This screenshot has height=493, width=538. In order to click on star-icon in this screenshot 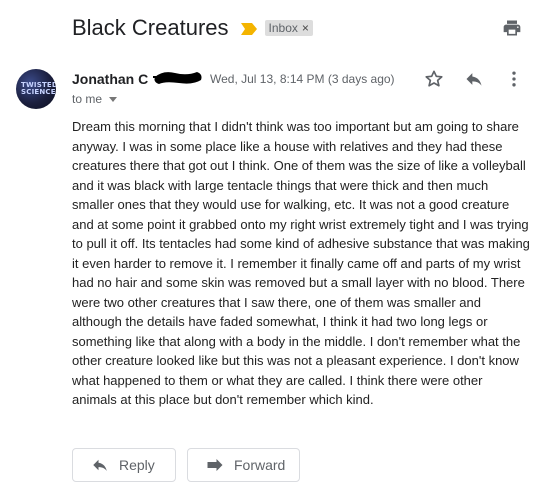, I will do `click(434, 78)`.